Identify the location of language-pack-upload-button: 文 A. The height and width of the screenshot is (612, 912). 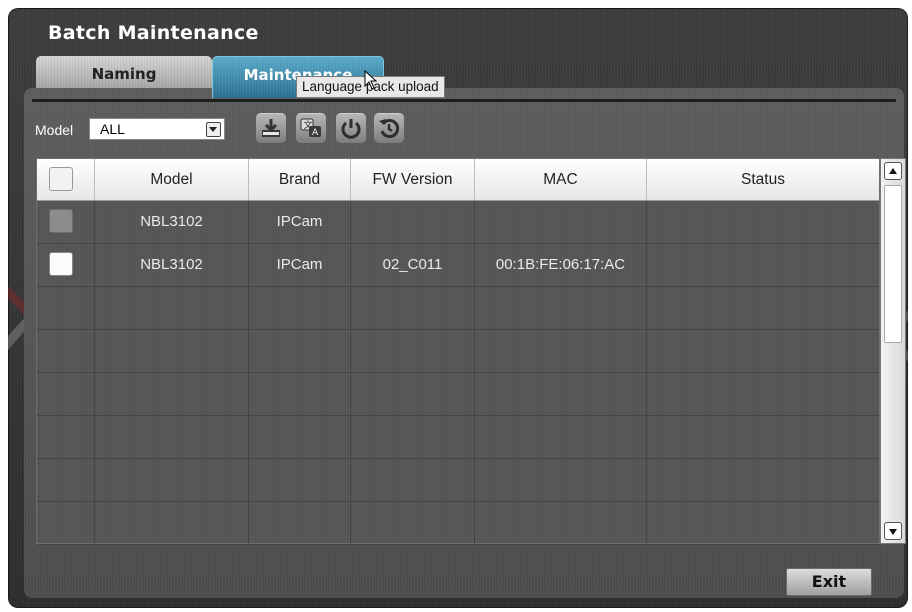
(311, 128).